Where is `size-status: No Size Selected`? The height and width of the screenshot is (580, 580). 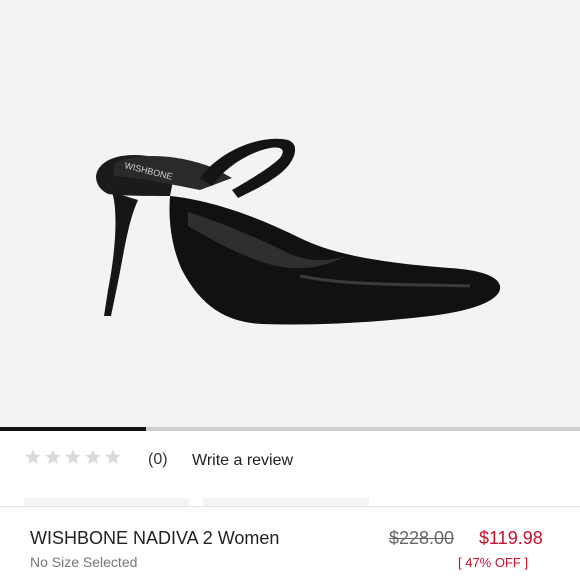 size-status: No Size Selected is located at coordinates (84, 562).